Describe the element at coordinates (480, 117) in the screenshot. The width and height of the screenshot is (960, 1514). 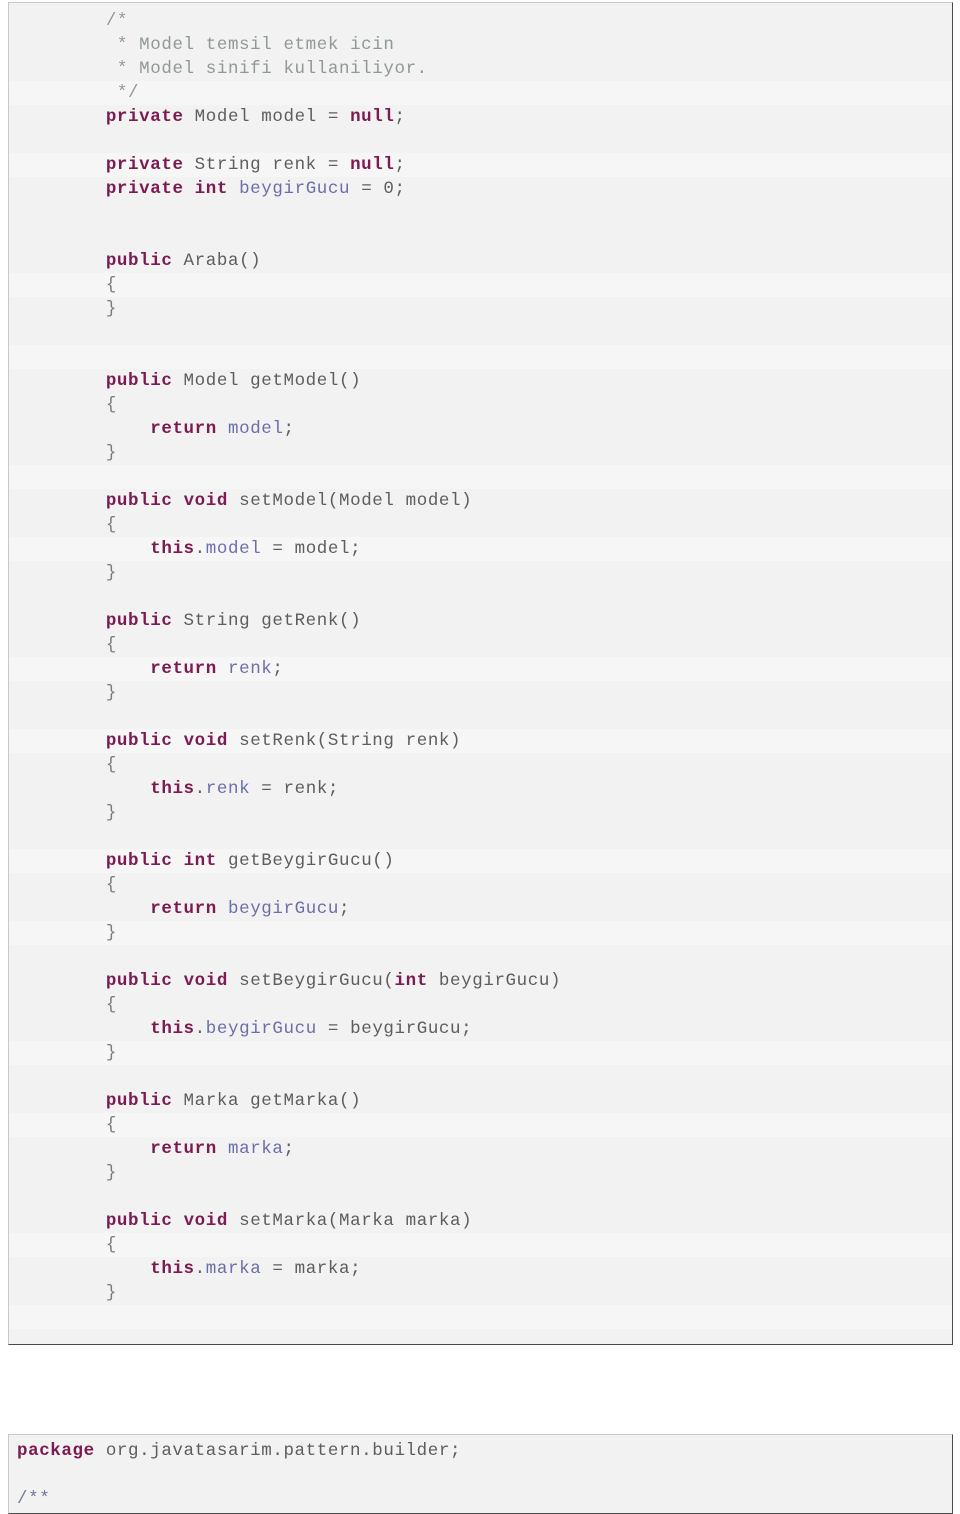
I see `code-line: private Model model = null;` at that location.